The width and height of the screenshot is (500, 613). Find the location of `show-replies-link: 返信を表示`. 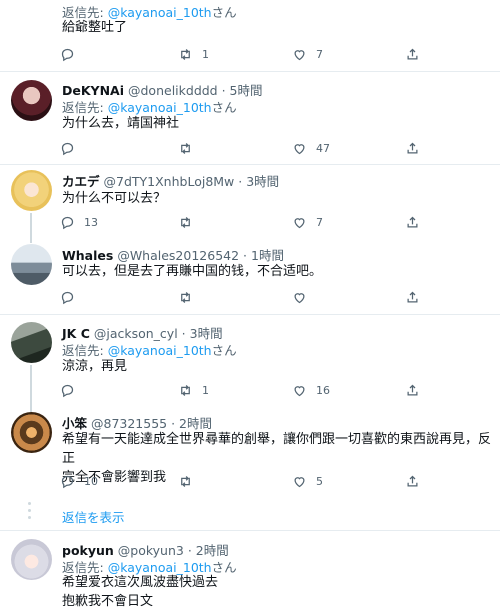

show-replies-link: 返信を表示 is located at coordinates (93, 516).